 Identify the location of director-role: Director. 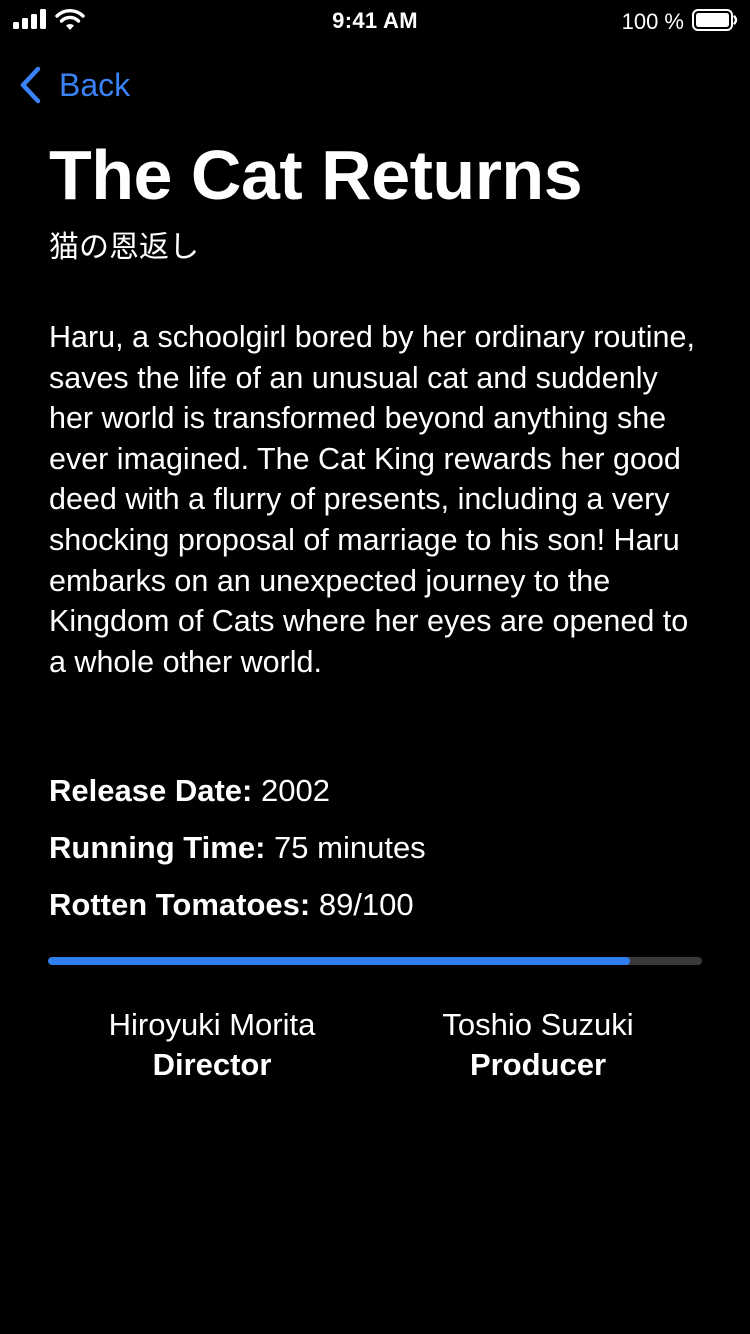
(212, 1064).